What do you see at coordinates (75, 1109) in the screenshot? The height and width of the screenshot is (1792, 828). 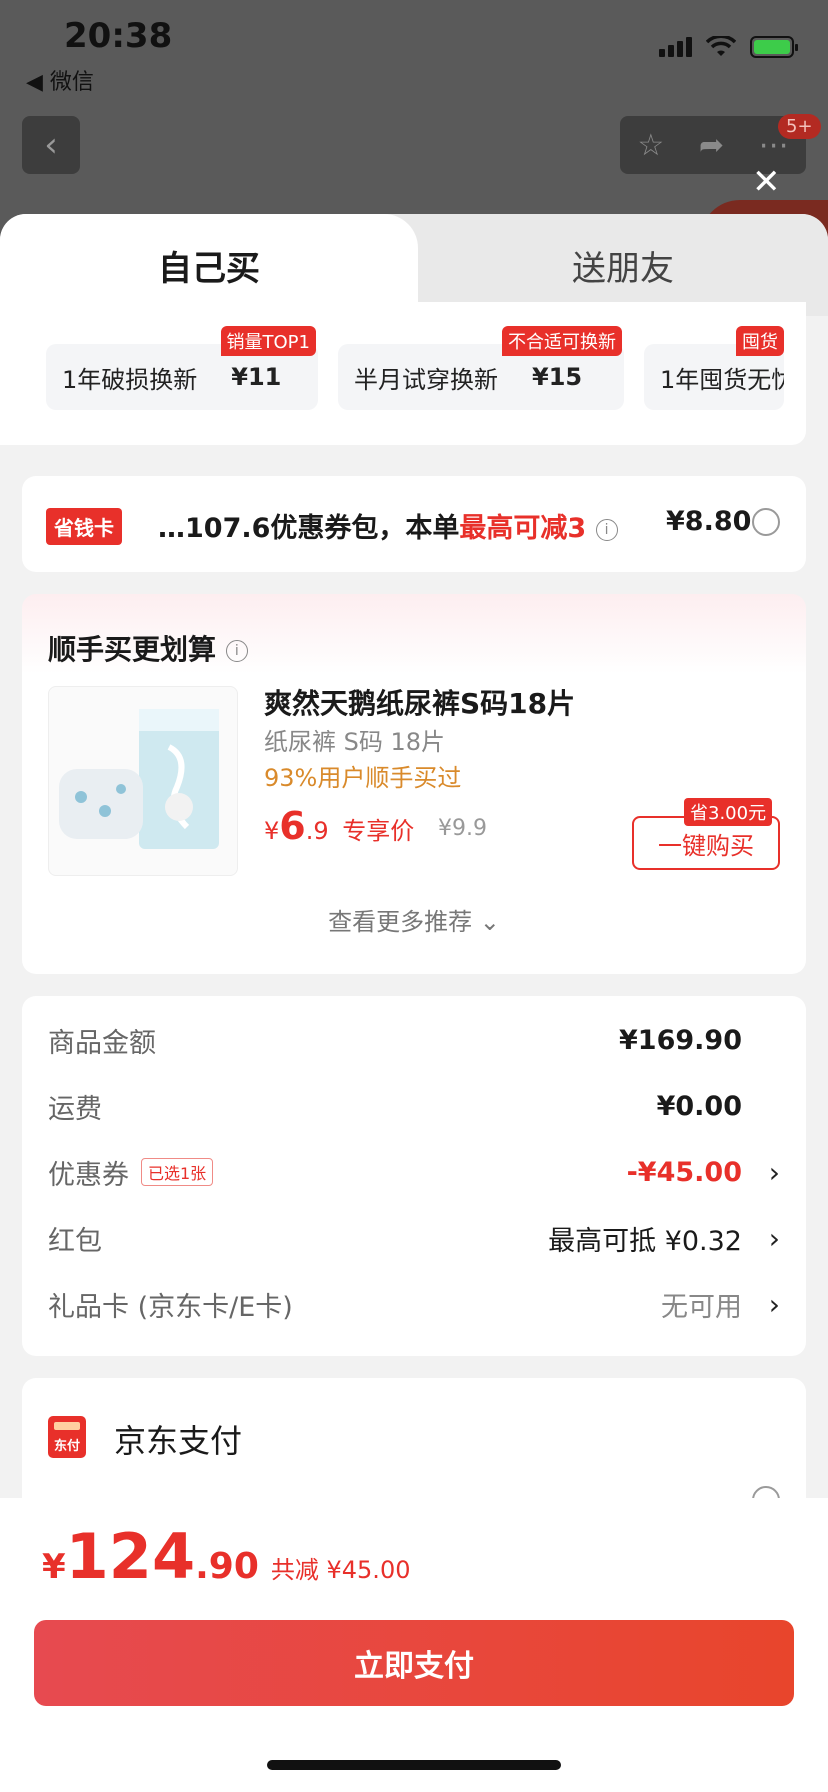 I see `shipping-label: 运费` at bounding box center [75, 1109].